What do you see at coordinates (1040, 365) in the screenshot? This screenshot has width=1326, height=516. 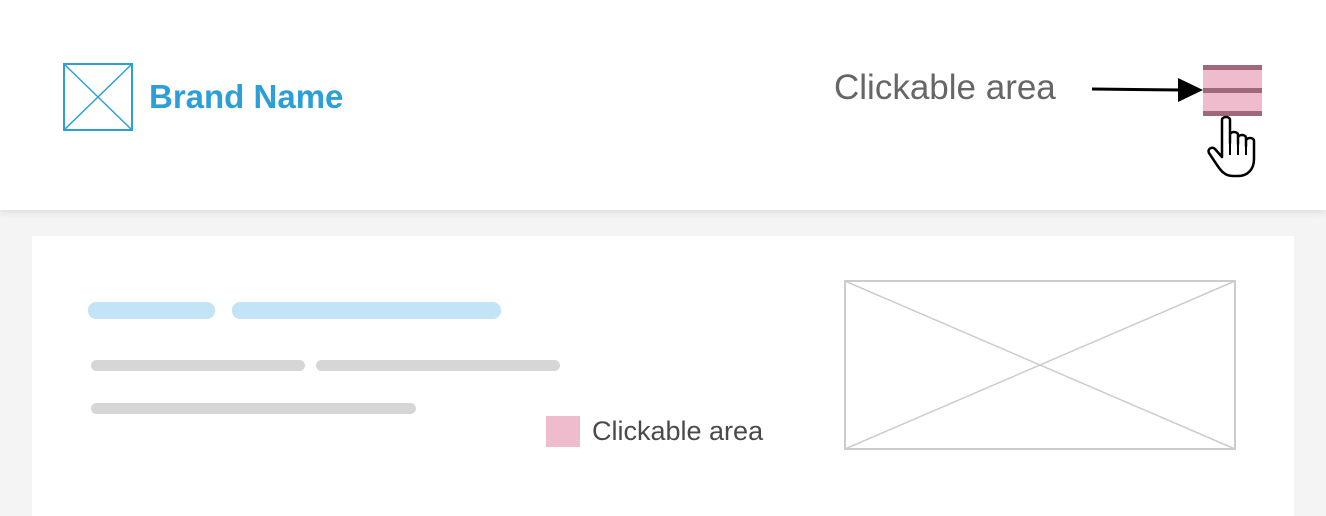 I see `image-placeholder-icon` at bounding box center [1040, 365].